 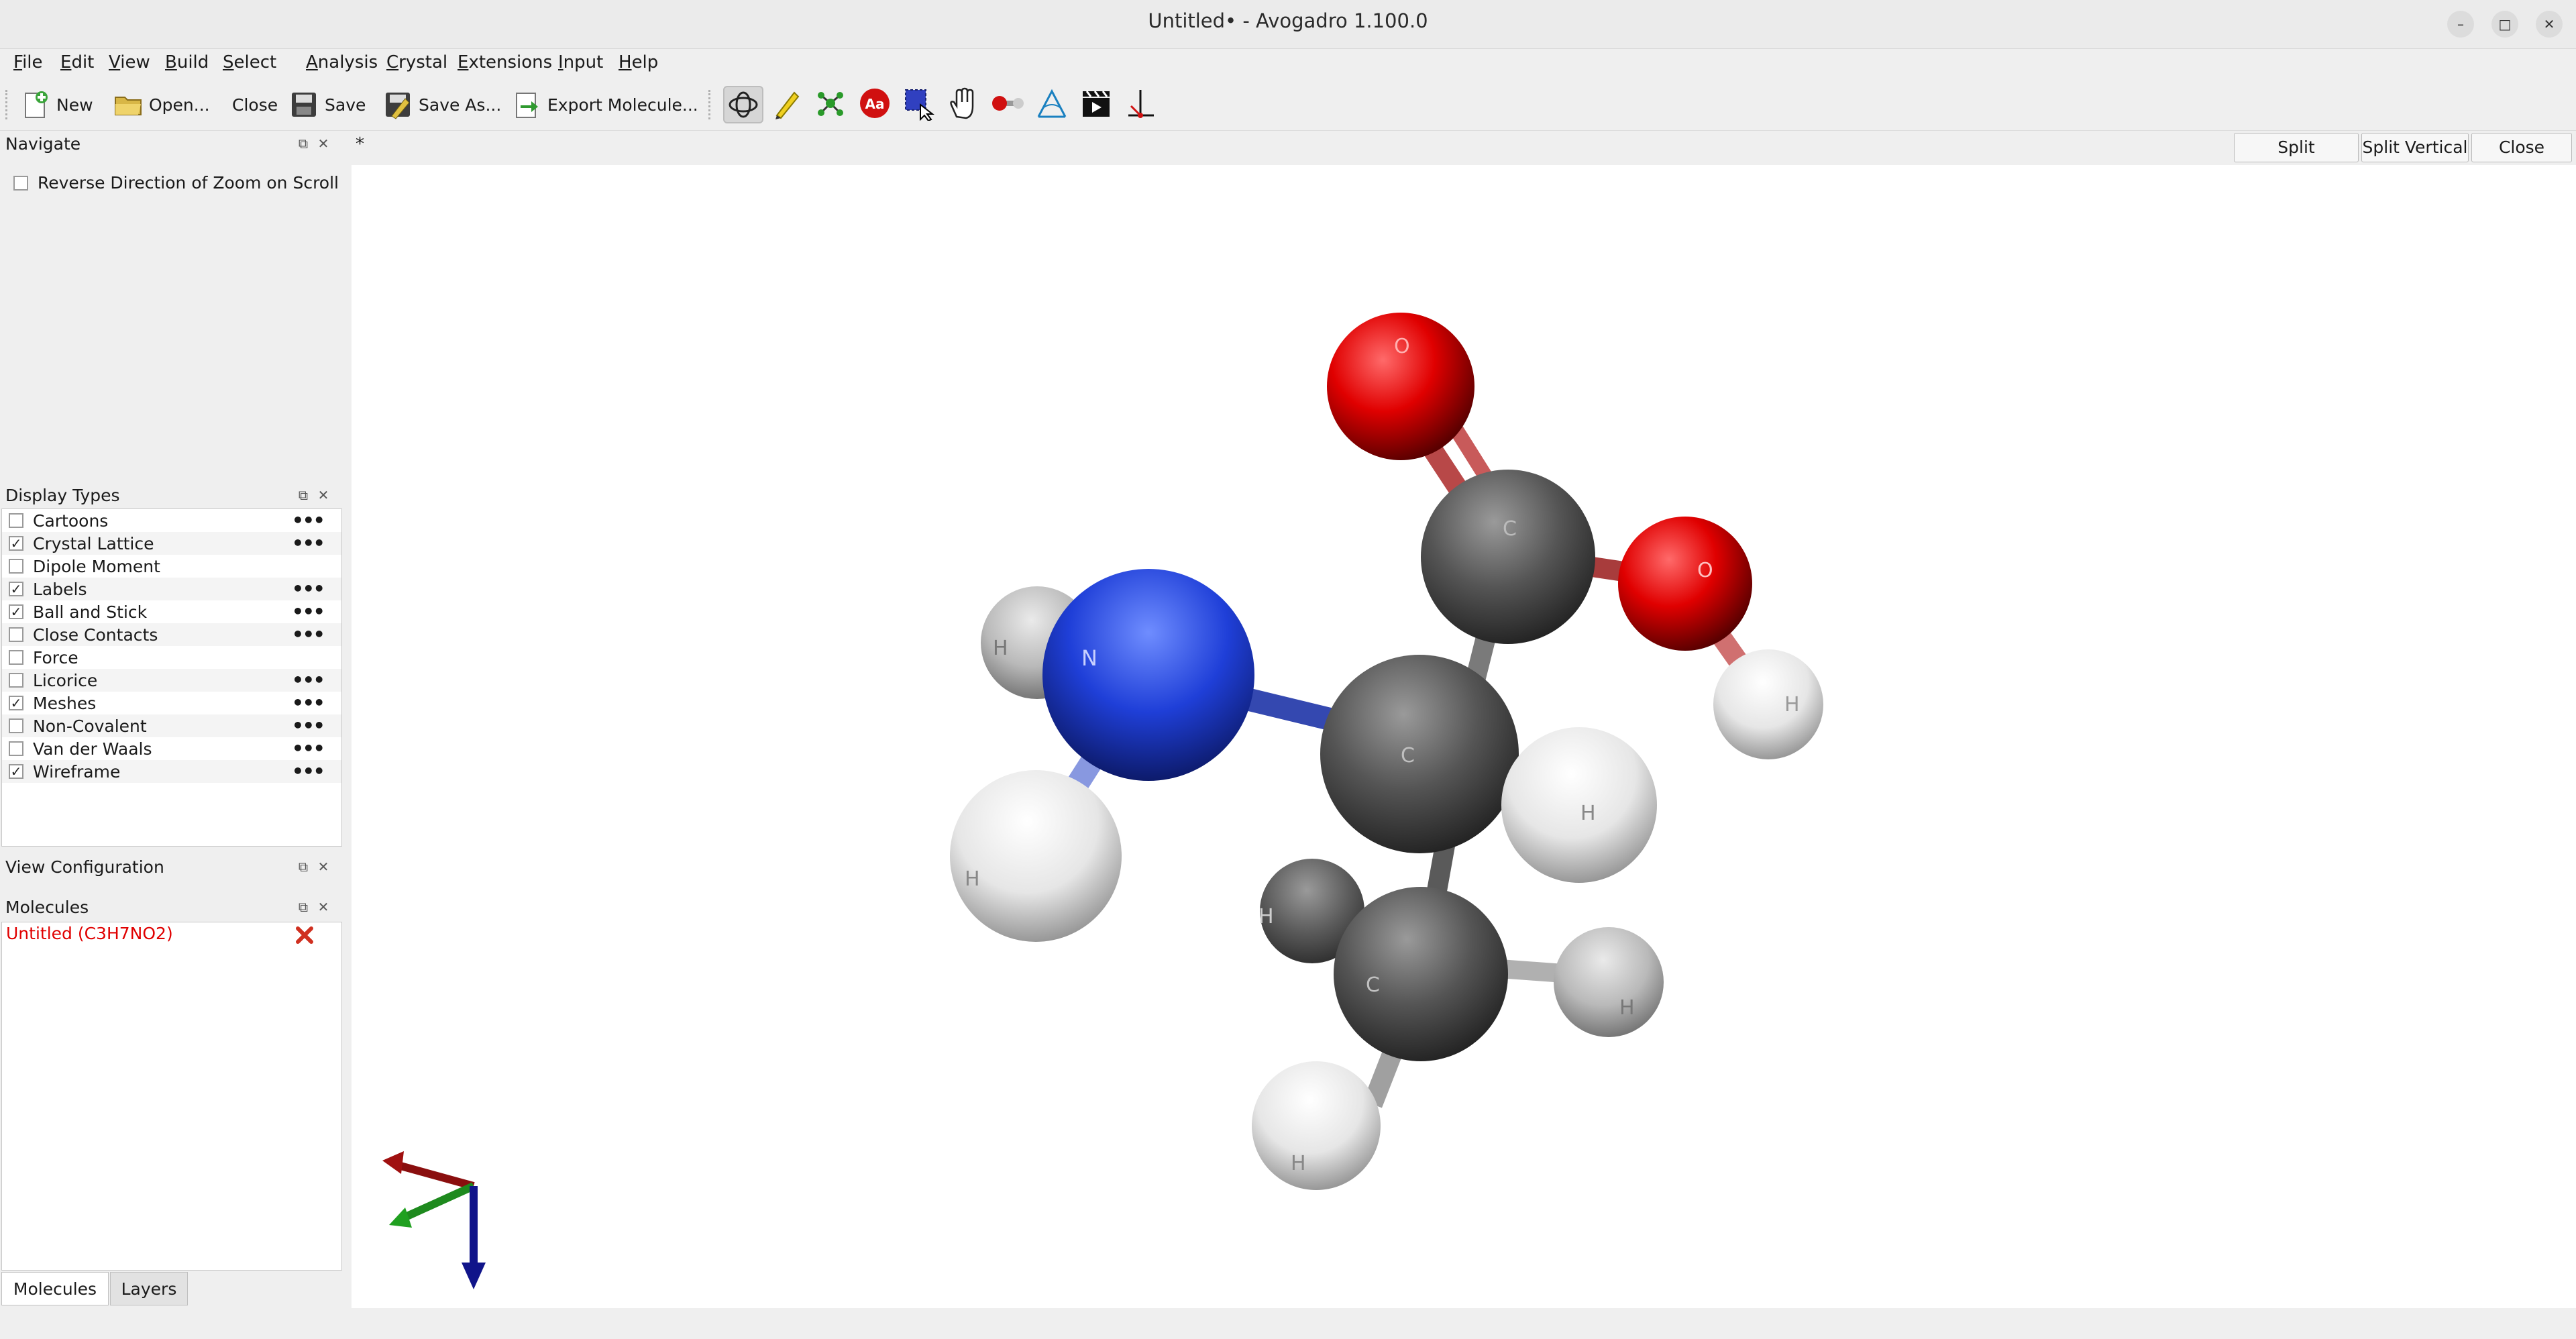 I want to click on atom-label: O, so click(x=1402, y=346).